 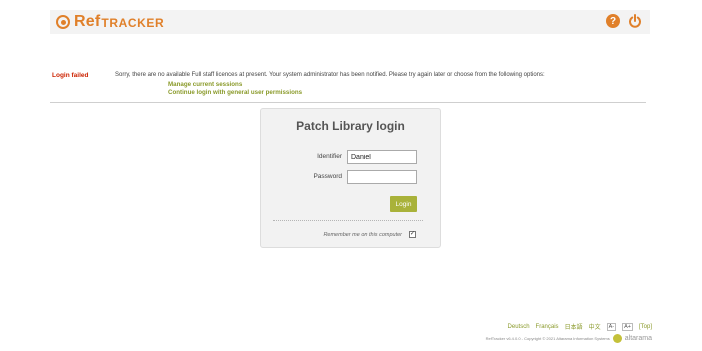 I want to click on help-icon: ?, so click(x=613, y=21).